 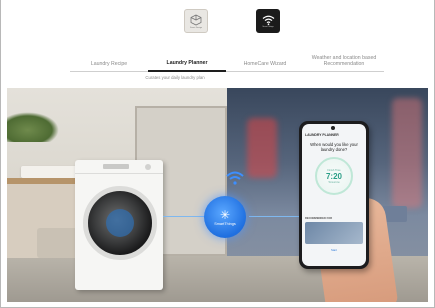 I want to click on washing-machine, so click(x=119, y=225).